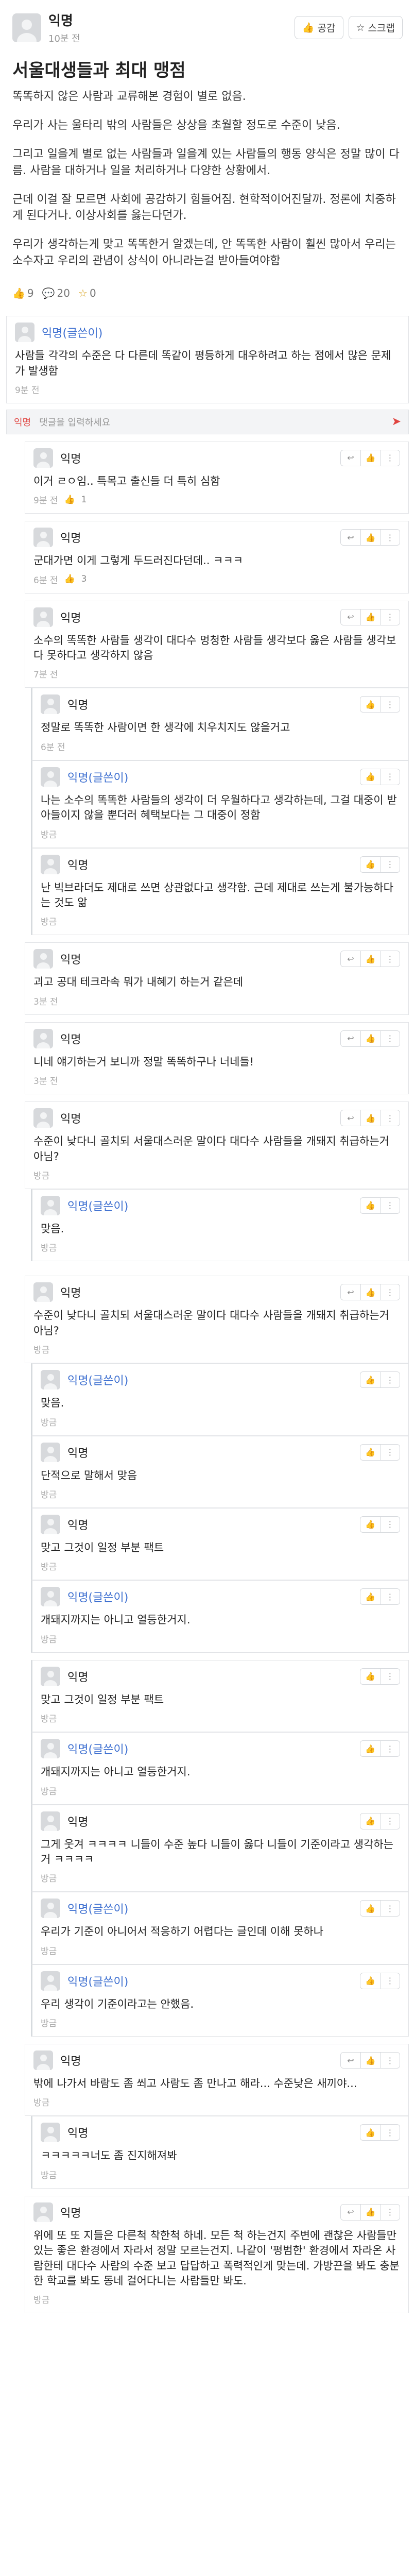 The image size is (415, 2576). Describe the element at coordinates (220, 724) in the screenshot. I see `reply: 익명 👍 ⋮ 정말로 똑똑한 사람이면 한 생각에 치우치지도 않을거고 6분 전` at that location.